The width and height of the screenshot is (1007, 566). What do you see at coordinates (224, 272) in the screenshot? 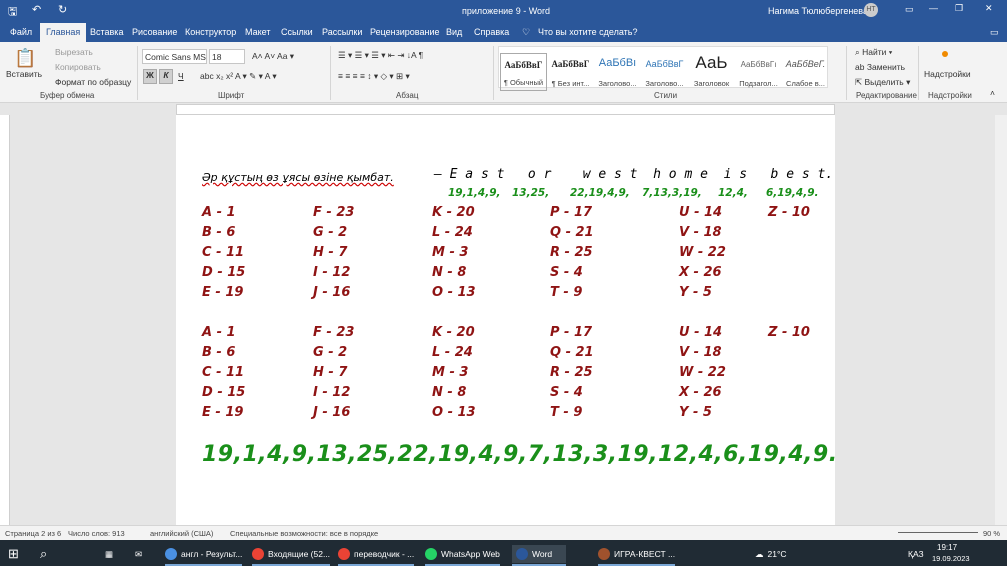
I see `alphabet-cell: D - 15` at bounding box center [224, 272].